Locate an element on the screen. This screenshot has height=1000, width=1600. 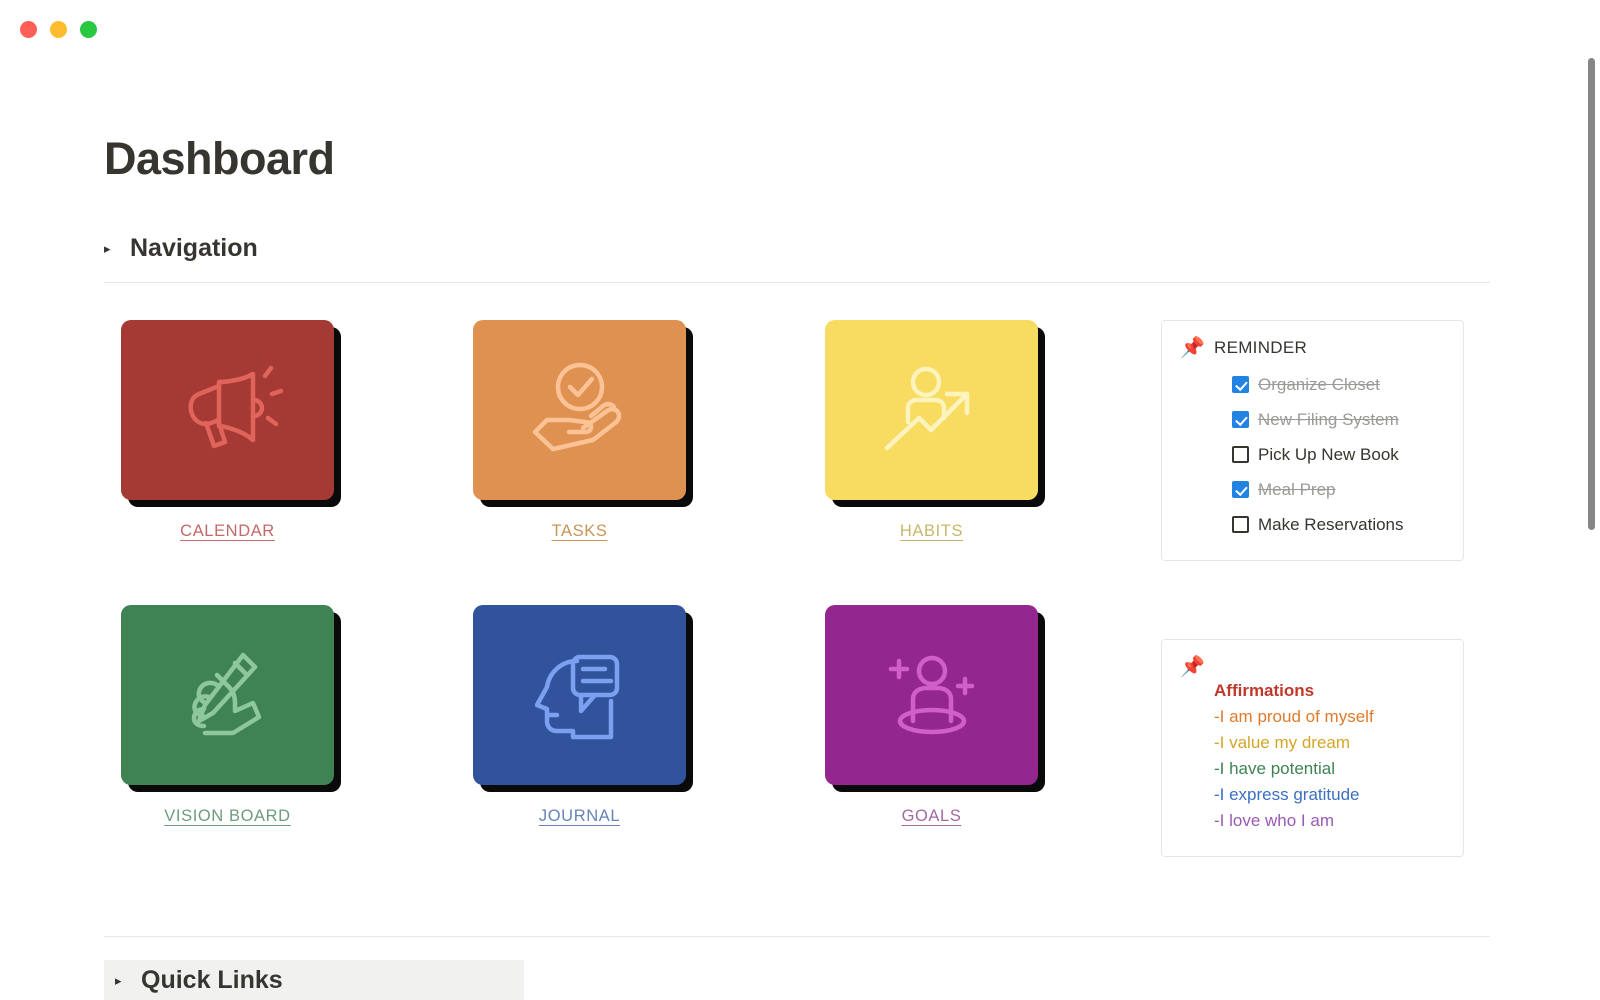
nav-card-vision-board: VISION BOARD is located at coordinates (297, 747).